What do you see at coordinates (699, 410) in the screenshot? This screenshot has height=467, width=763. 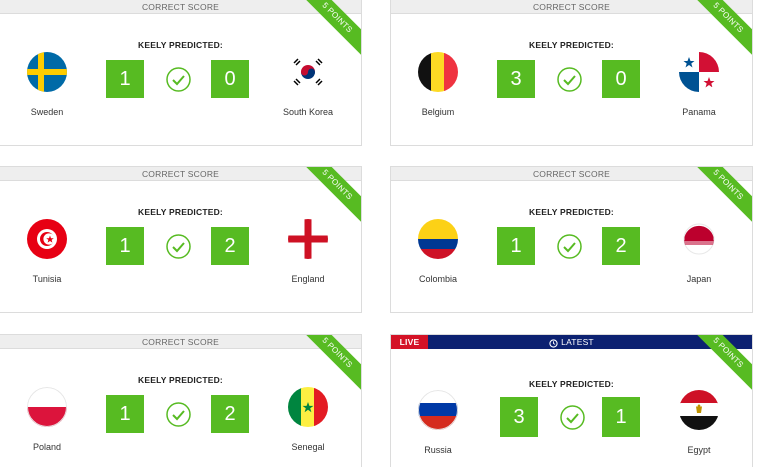 I see `egypt-flag-icon` at bounding box center [699, 410].